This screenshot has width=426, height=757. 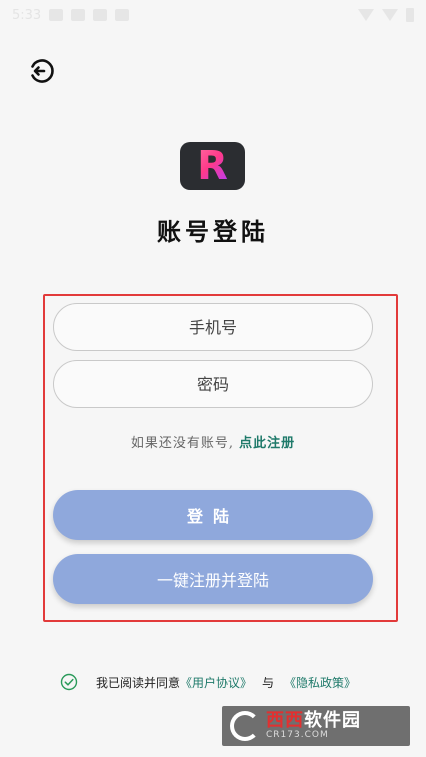 I want to click on watermark-text: 西西软件园 CR173.COM, so click(x=313, y=726).